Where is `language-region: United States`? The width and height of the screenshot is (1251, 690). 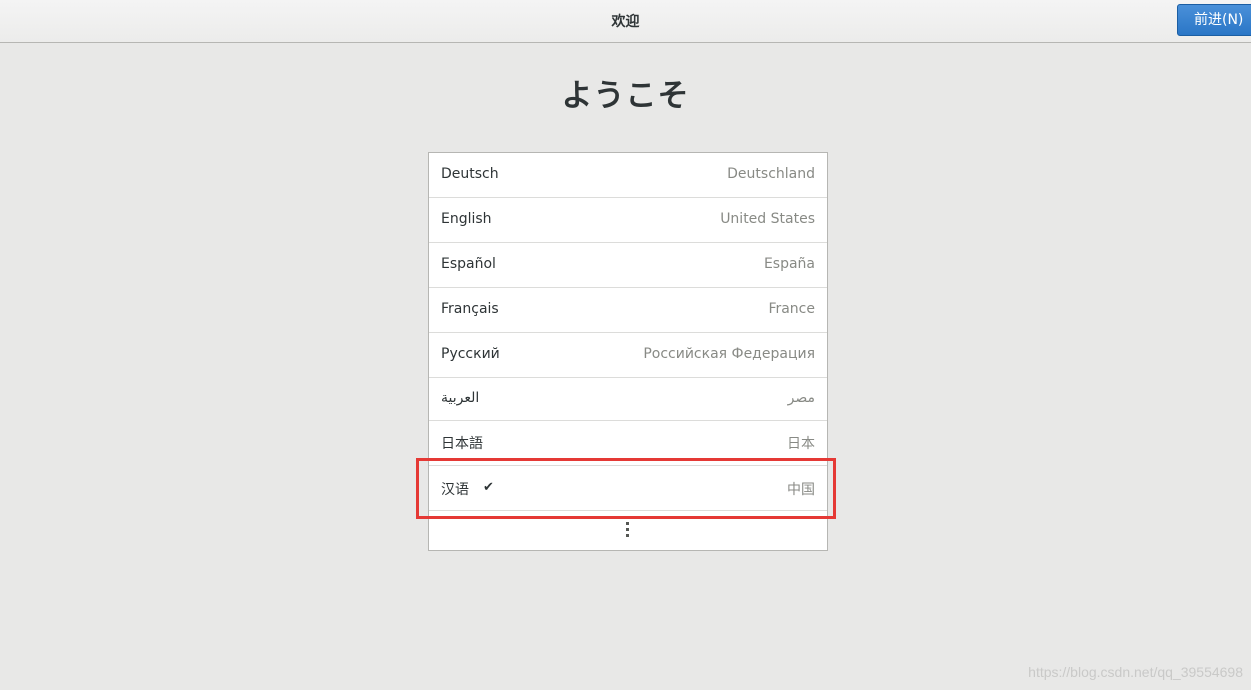 language-region: United States is located at coordinates (767, 219).